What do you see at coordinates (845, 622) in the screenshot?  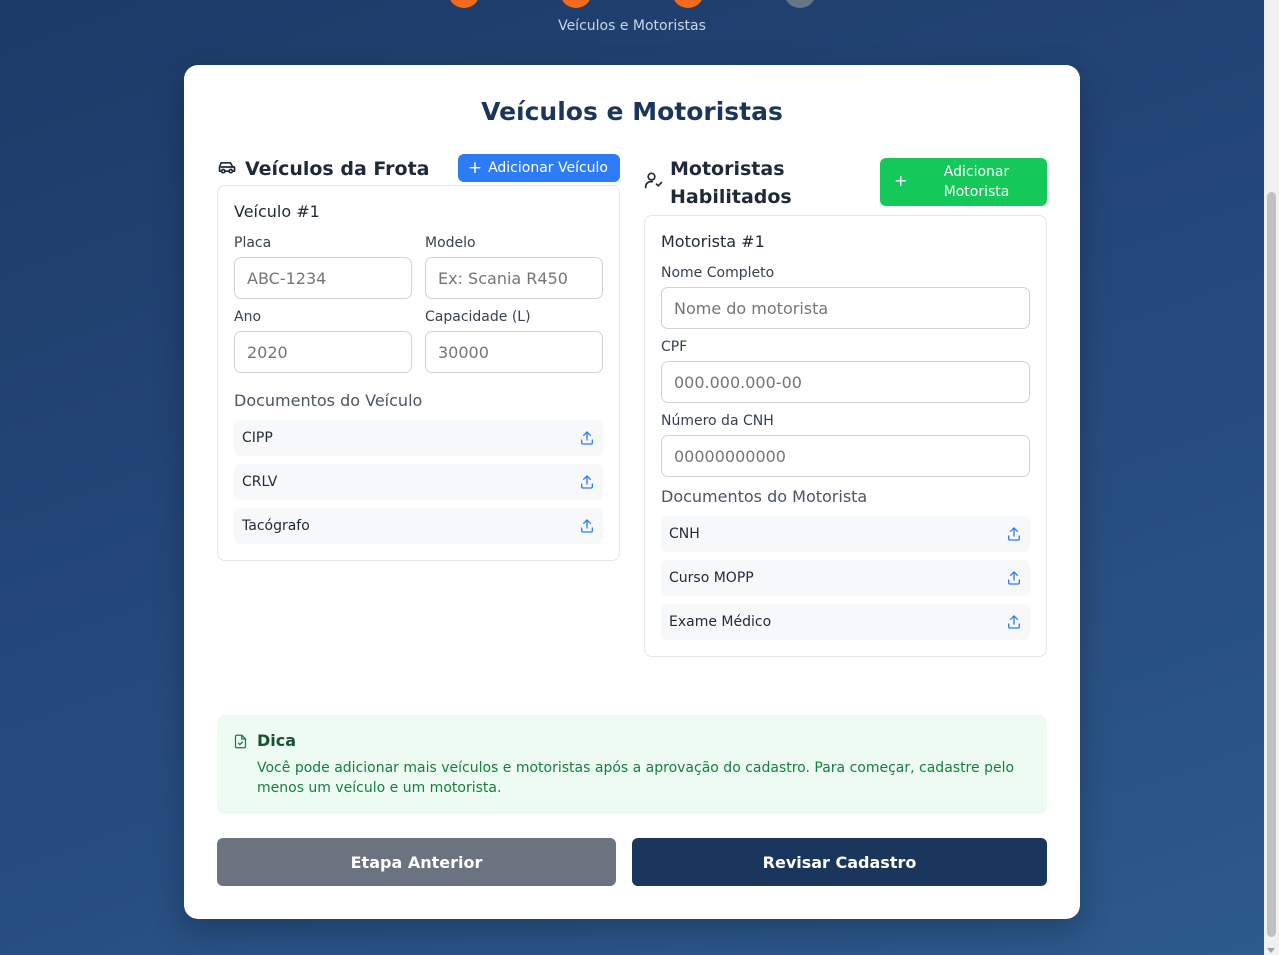 I see `driver-doc-medical-exam: Exame Médico` at bounding box center [845, 622].